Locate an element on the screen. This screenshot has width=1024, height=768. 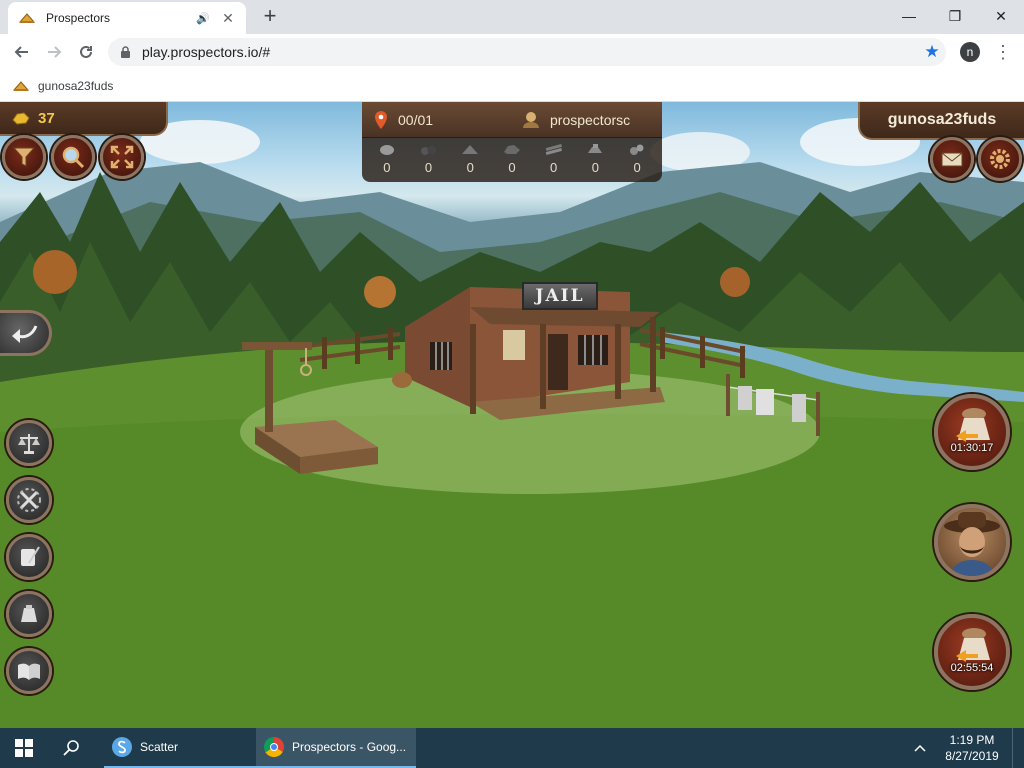
resource-ore: 0 is located at coordinates (512, 158).